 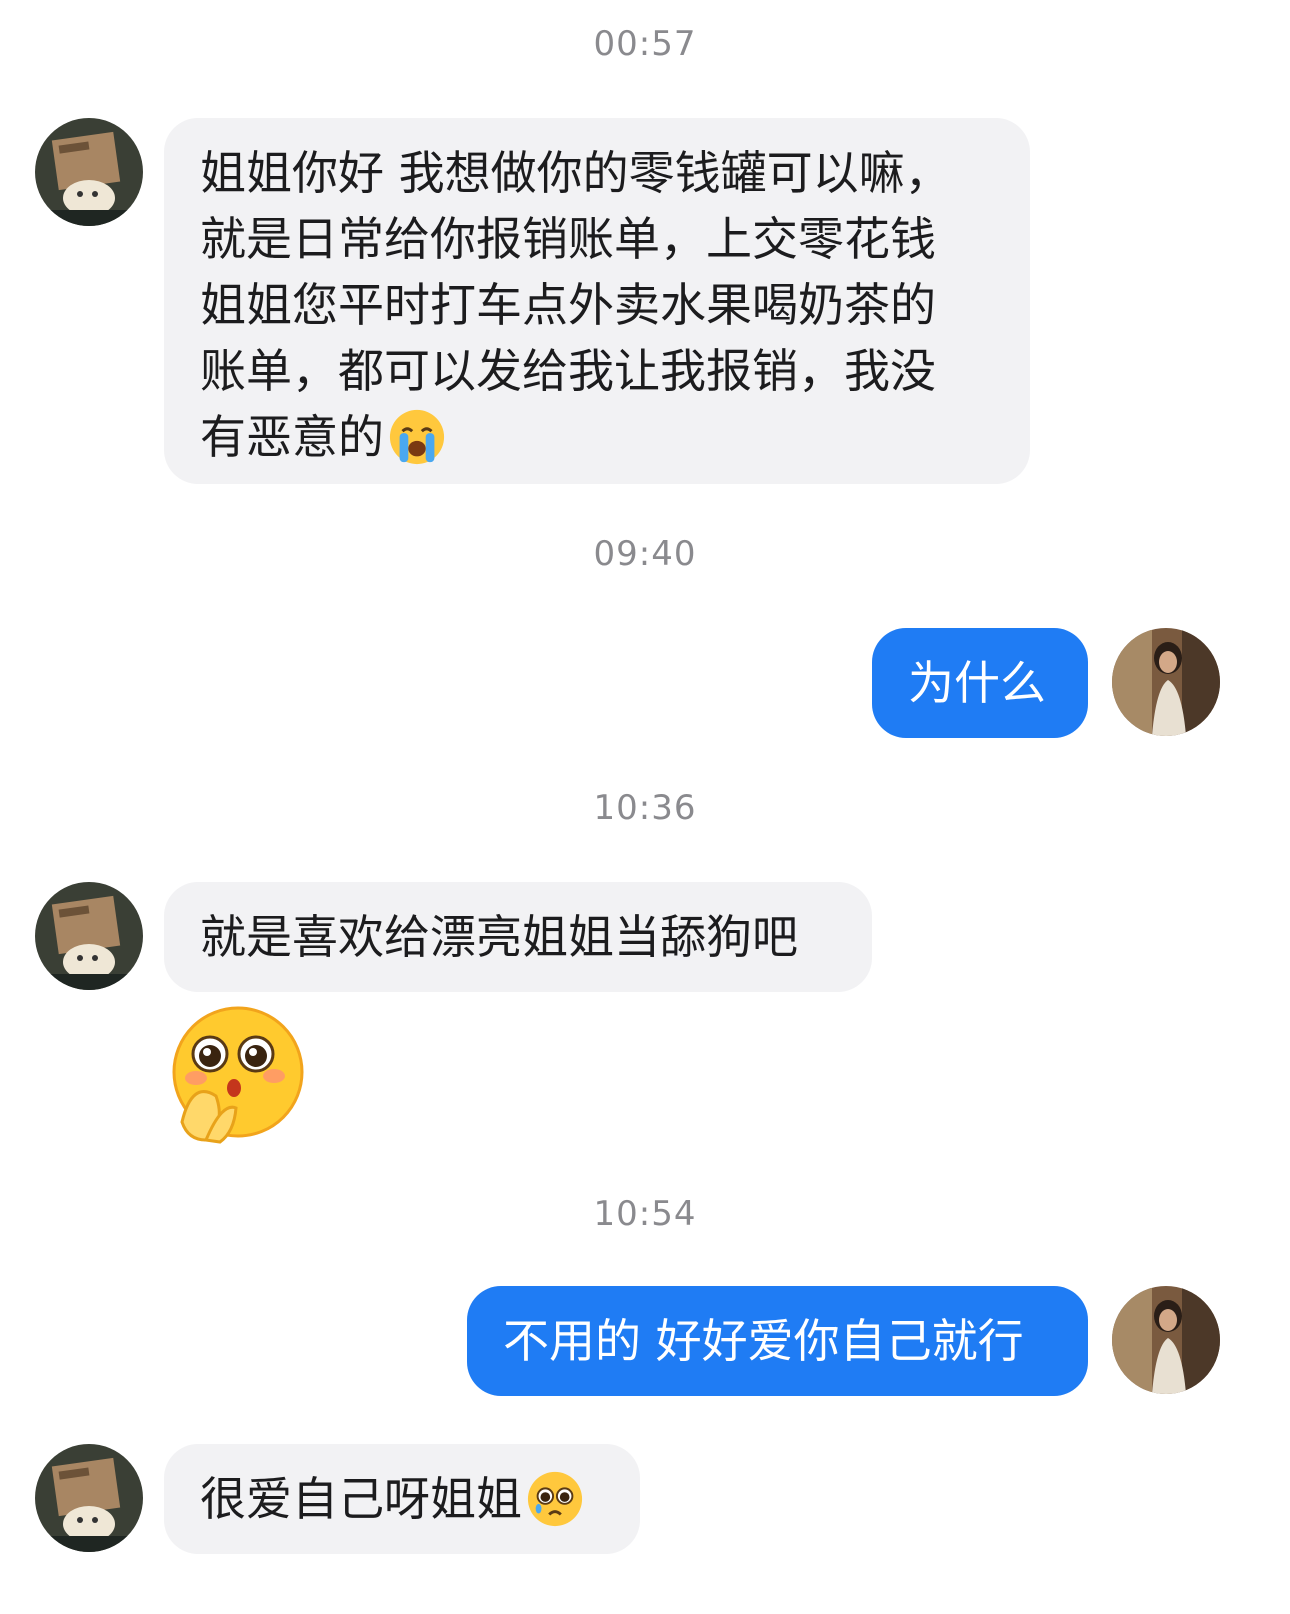 I want to click on pleading-hands-sticker-icon, so click(x=238, y=1075).